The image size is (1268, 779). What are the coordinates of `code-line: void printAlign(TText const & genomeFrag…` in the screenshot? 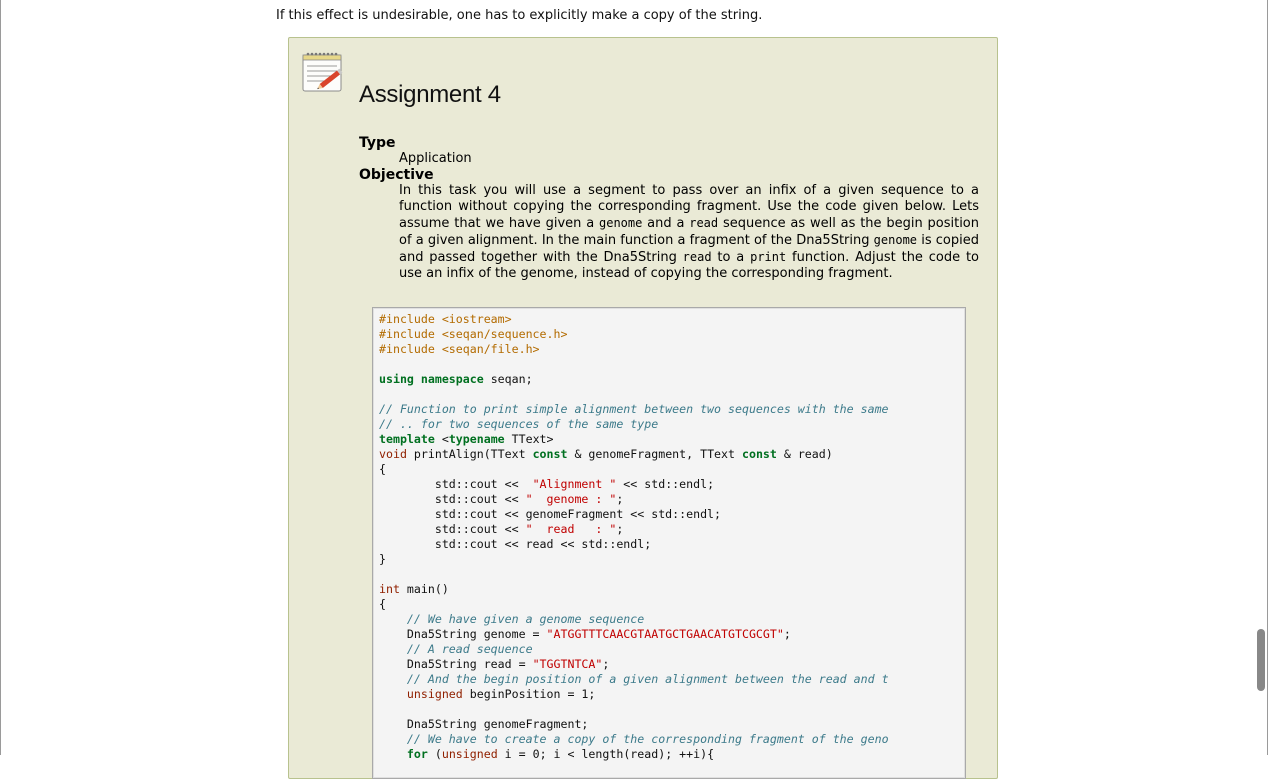 It's located at (672, 454).